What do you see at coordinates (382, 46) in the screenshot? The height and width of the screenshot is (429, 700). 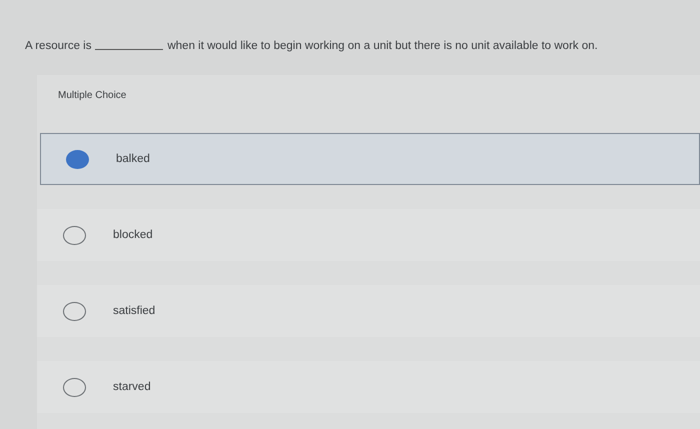 I see `question-text: when it would like to begin working on a unit but there is no unit available to work on.` at bounding box center [382, 46].